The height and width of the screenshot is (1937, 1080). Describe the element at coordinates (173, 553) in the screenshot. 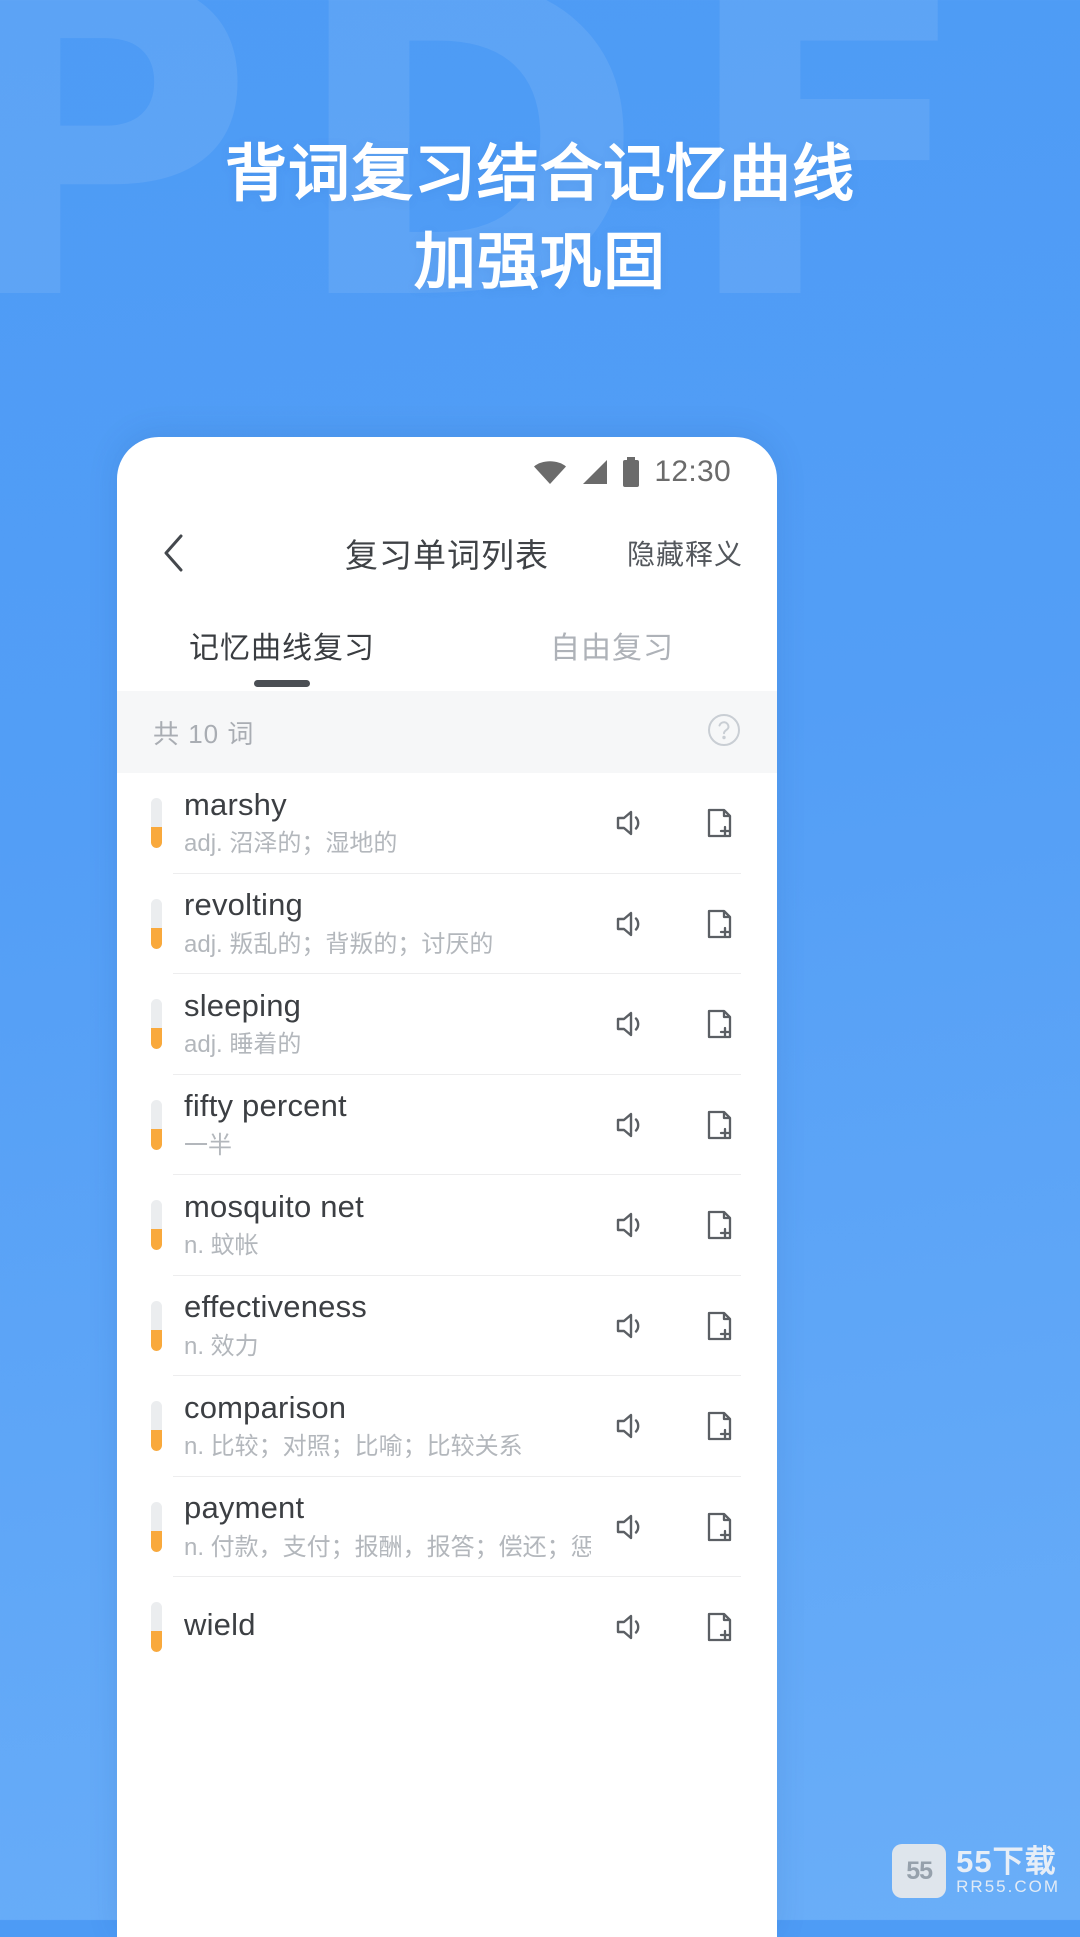

I see `back-chevron-icon` at that location.